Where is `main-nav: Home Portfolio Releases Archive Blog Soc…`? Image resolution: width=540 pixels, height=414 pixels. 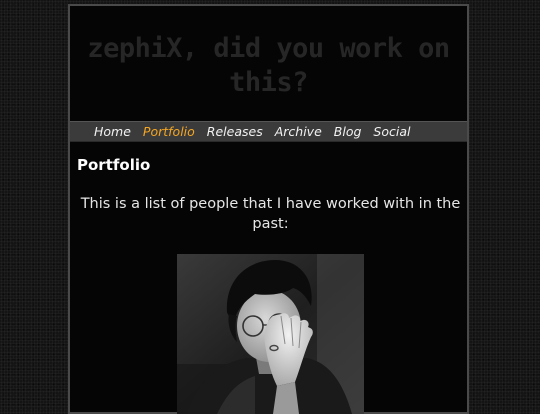
main-nav: Home Portfolio Releases Archive Blog Soc… is located at coordinates (268, 131).